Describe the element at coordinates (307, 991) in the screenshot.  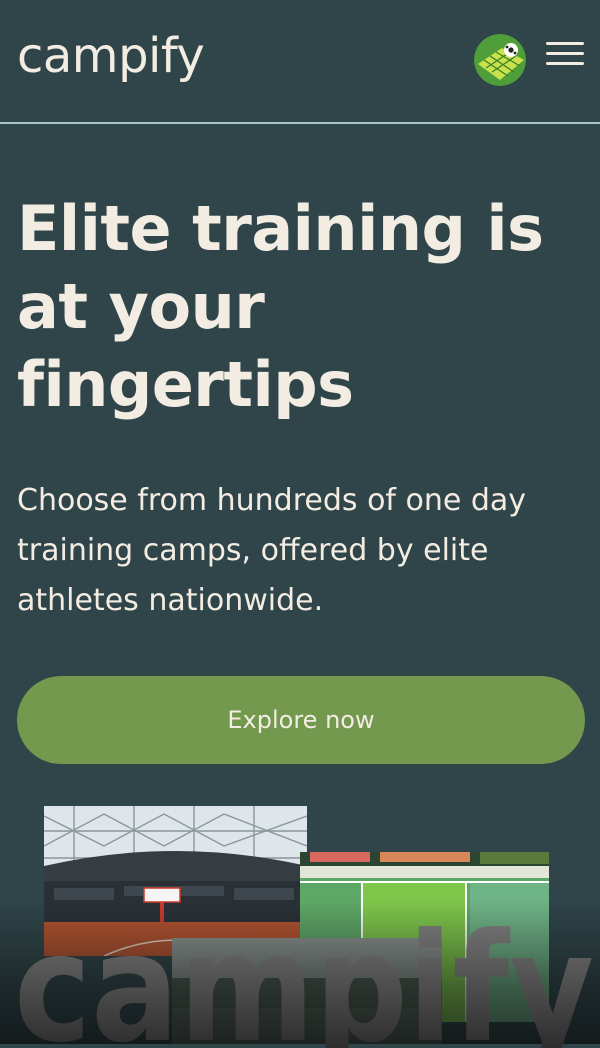
I see `stadium-field-image` at that location.